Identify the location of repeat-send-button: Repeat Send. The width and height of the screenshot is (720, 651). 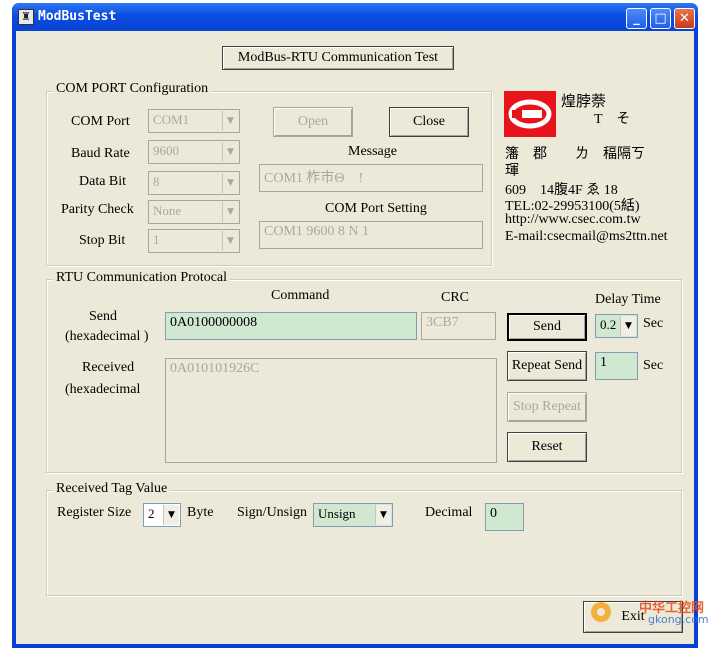
(547, 366).